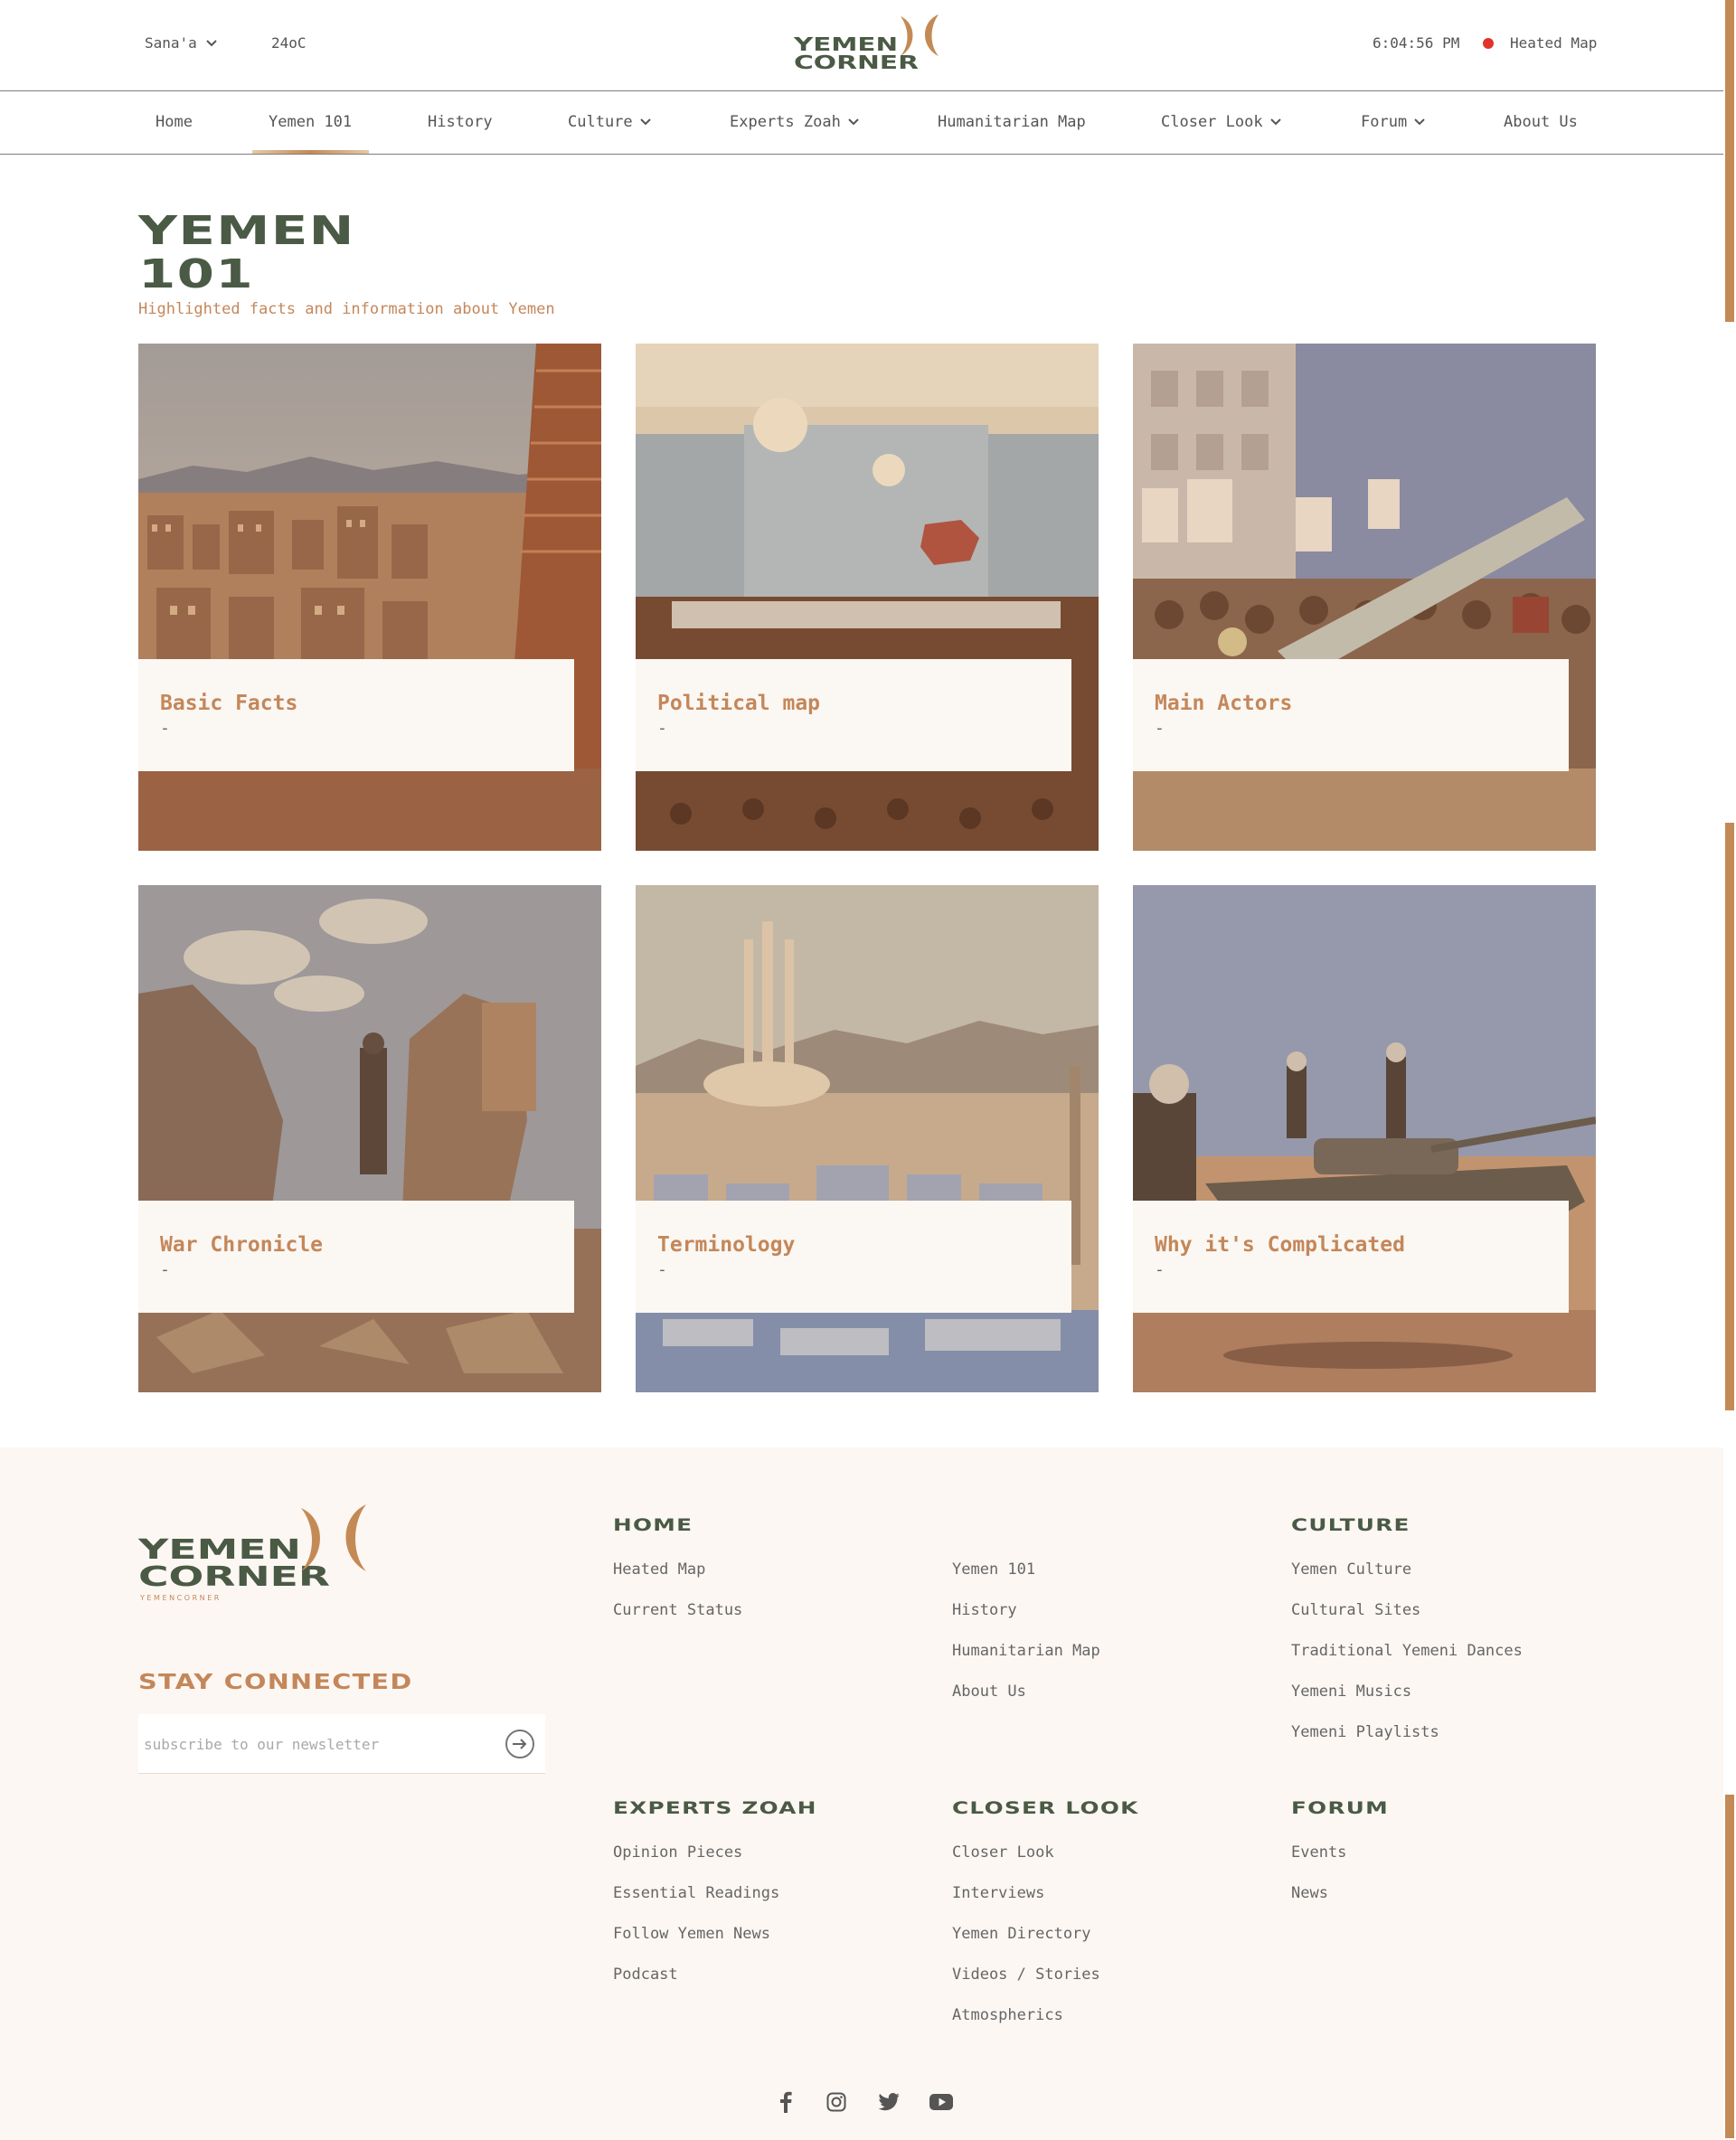 Image resolution: width=1736 pixels, height=2140 pixels. I want to click on card-label-box: Political map -, so click(854, 715).